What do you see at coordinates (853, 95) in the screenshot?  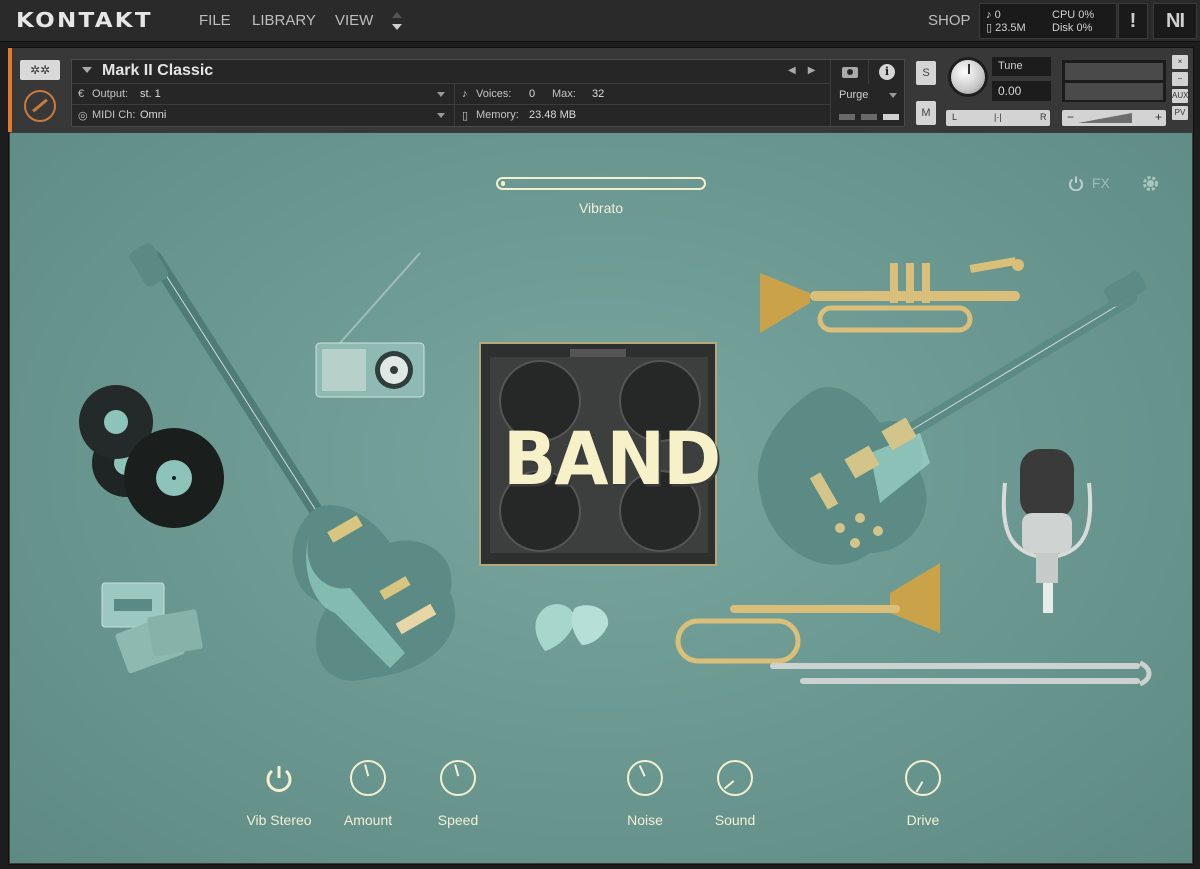 I see `purge-menu: Purge` at bounding box center [853, 95].